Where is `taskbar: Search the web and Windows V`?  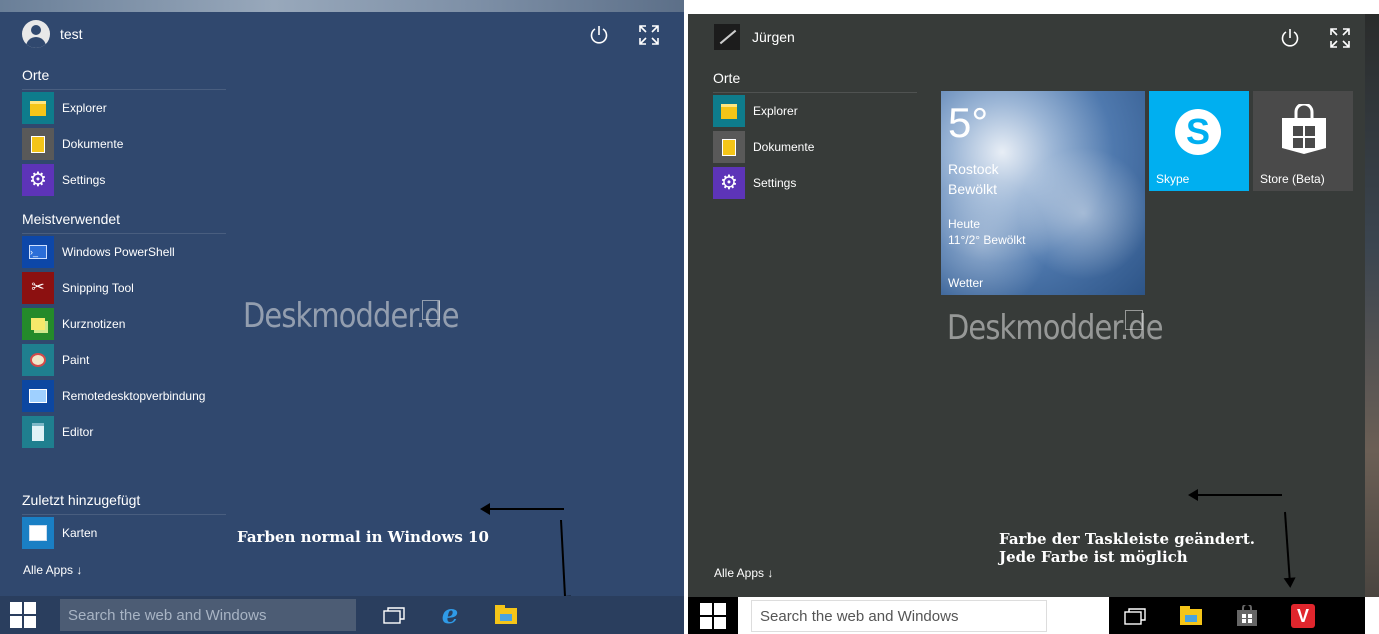
taskbar: Search the web and Windows V is located at coordinates (1026, 615).